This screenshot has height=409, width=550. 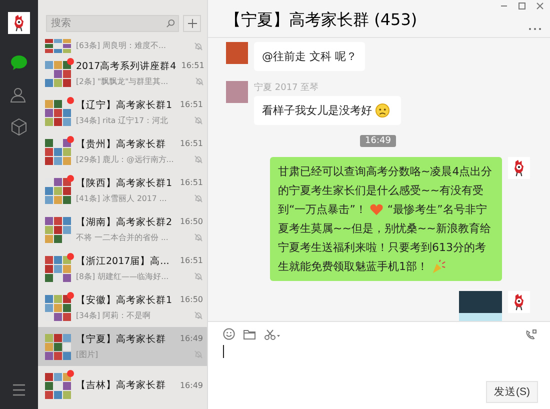 What do you see at coordinates (287, 88) in the screenshot?
I see `sender-name: 宁夏 2017 至琴` at bounding box center [287, 88].